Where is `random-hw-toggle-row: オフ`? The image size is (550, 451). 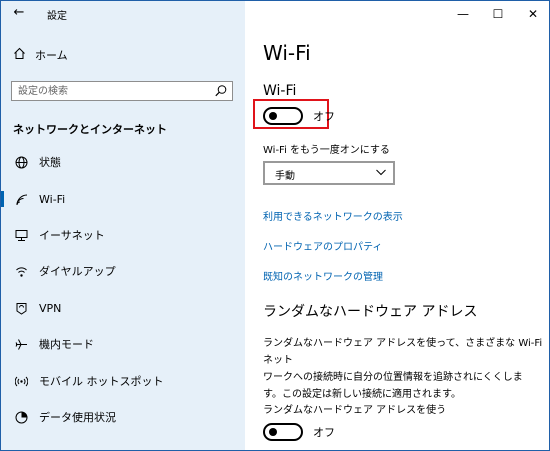 random-hw-toggle-row: オフ is located at coordinates (299, 432).